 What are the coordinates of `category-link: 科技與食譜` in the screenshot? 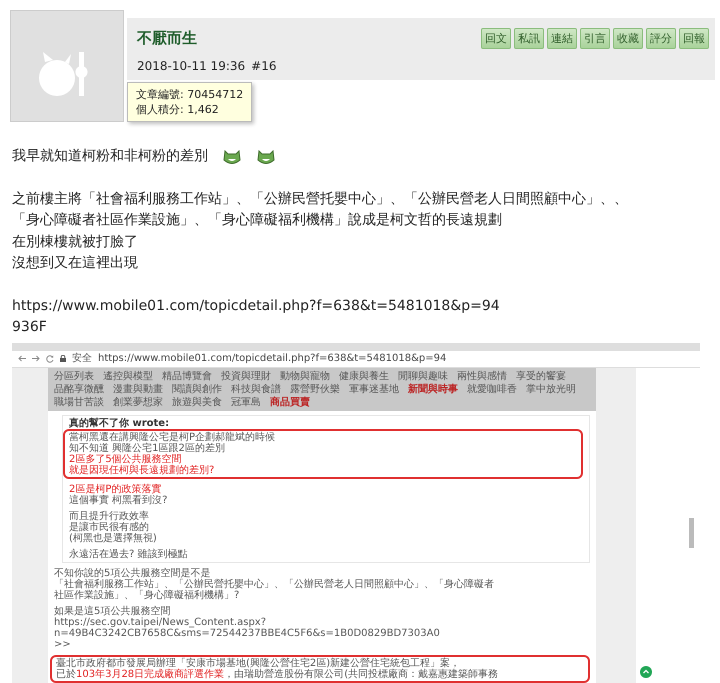 It's located at (256, 389).